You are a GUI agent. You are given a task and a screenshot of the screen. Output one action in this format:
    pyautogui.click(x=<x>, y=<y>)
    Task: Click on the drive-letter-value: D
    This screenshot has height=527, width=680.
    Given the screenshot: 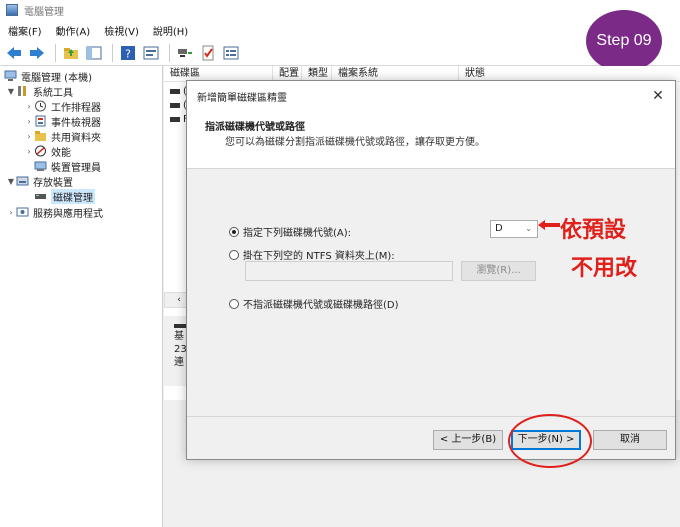 What is the action you would take?
    pyautogui.click(x=499, y=228)
    